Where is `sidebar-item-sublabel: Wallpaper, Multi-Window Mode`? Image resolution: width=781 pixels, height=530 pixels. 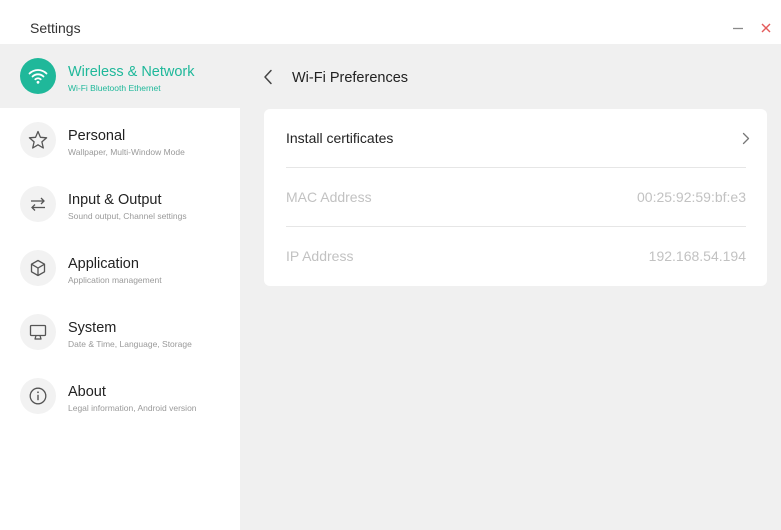
sidebar-item-sublabel: Wallpaper, Multi-Window Mode is located at coordinates (126, 152).